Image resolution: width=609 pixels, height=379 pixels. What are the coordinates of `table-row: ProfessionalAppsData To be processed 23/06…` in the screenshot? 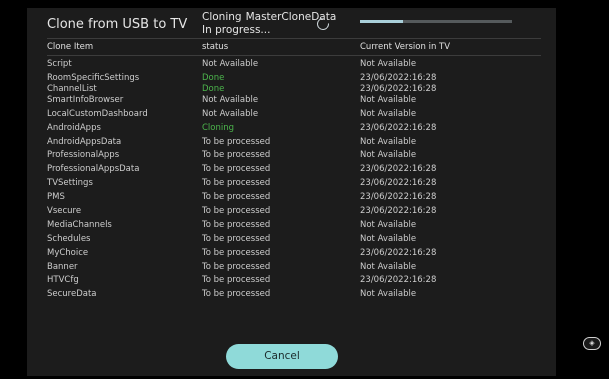 It's located at (291, 171).